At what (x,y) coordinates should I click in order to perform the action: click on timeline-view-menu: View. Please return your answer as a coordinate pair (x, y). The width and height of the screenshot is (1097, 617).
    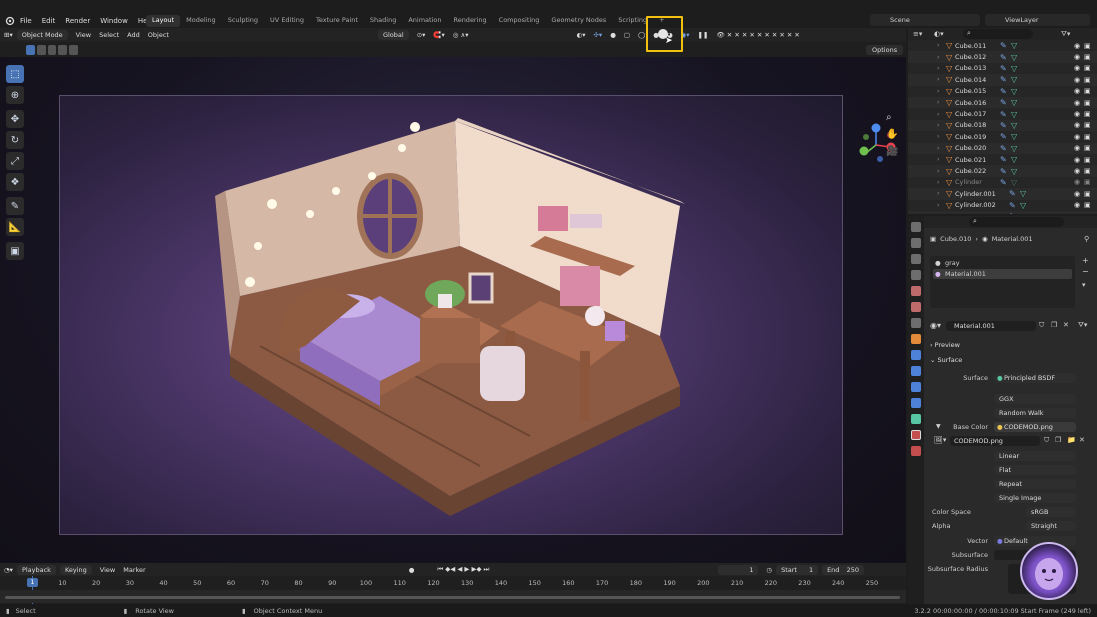
    Looking at the image, I should click on (107, 570).